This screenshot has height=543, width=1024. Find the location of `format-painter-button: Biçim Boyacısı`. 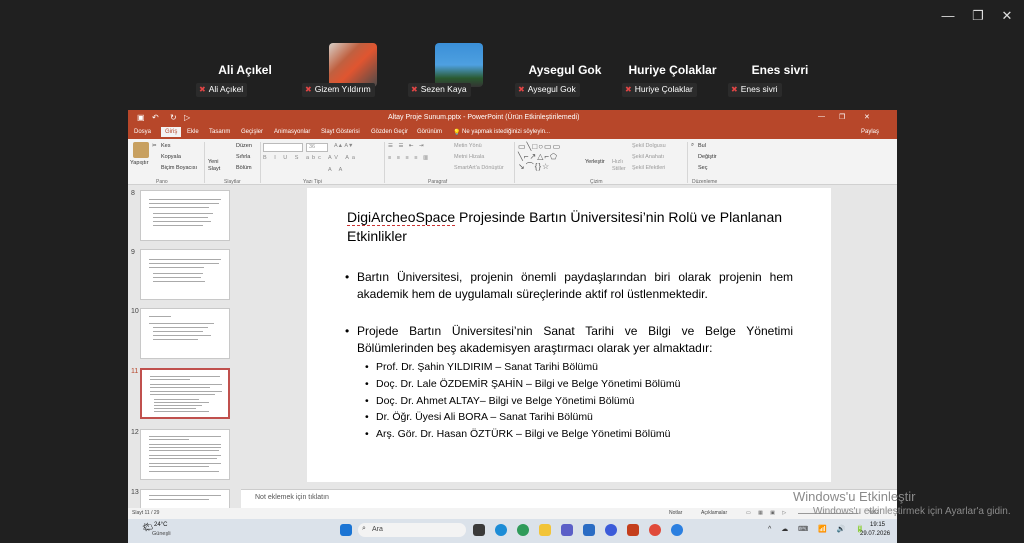

format-painter-button: Biçim Boyacısı is located at coordinates (179, 168).